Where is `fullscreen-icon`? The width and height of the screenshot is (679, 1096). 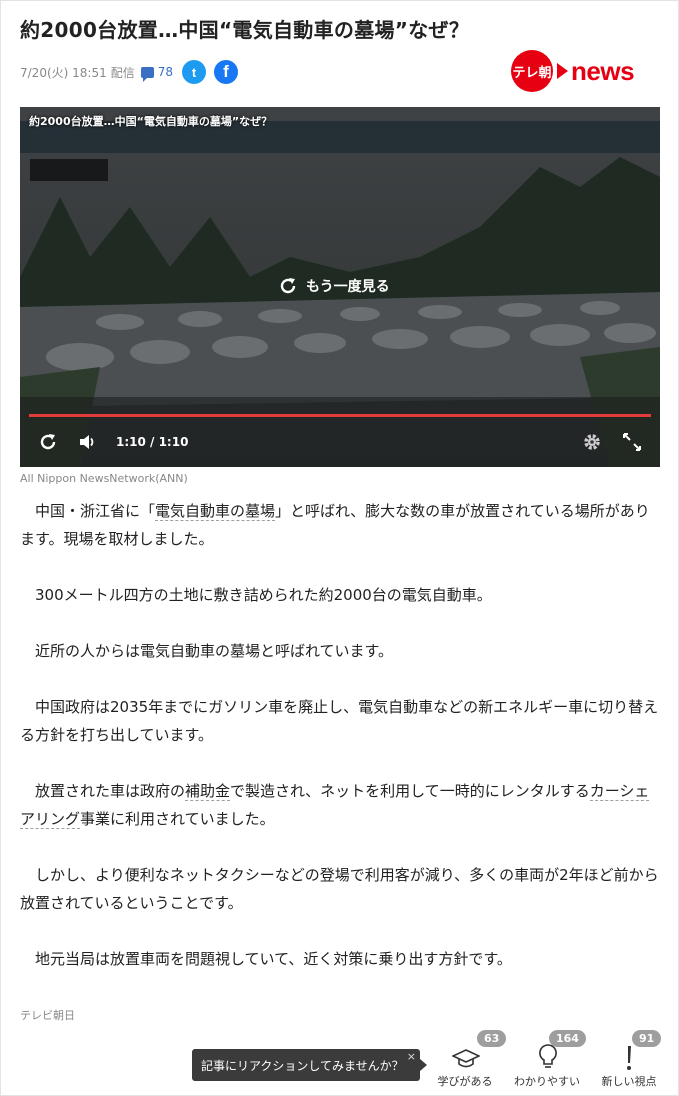 fullscreen-icon is located at coordinates (632, 442).